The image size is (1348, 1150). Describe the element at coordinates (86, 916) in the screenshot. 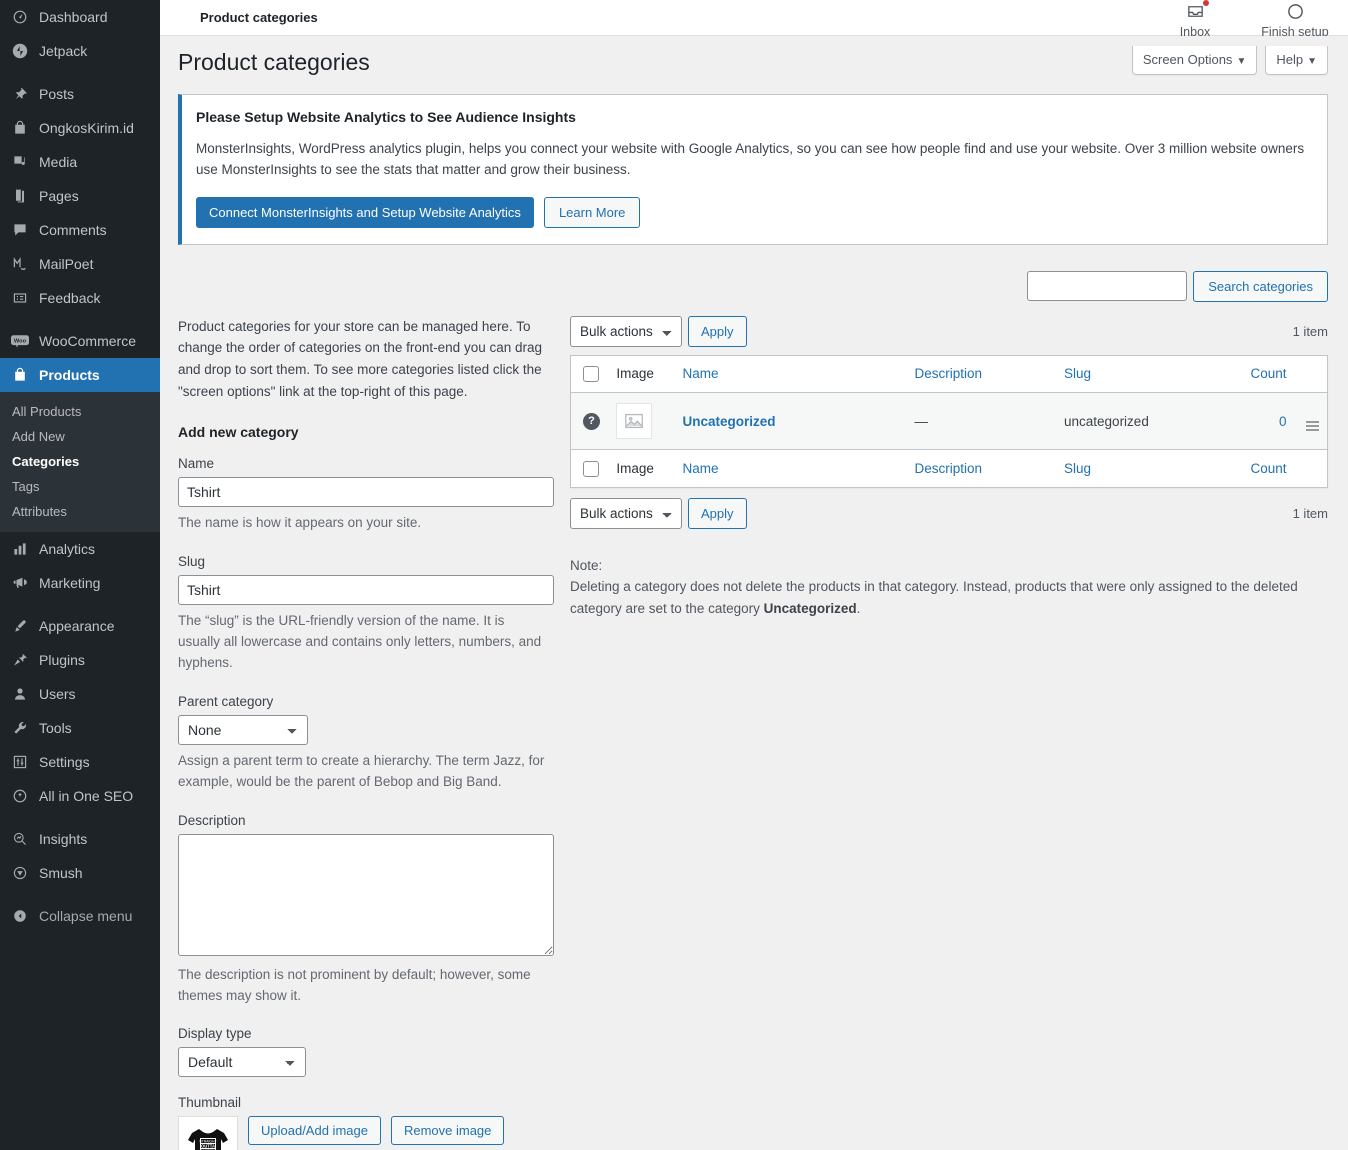

I see `sidebar-item-label: Collapse menu` at that location.